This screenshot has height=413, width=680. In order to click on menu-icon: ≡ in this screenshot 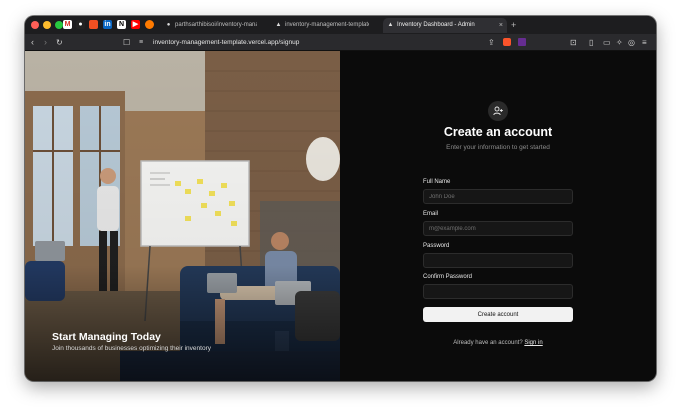, I will do `click(644, 42)`.